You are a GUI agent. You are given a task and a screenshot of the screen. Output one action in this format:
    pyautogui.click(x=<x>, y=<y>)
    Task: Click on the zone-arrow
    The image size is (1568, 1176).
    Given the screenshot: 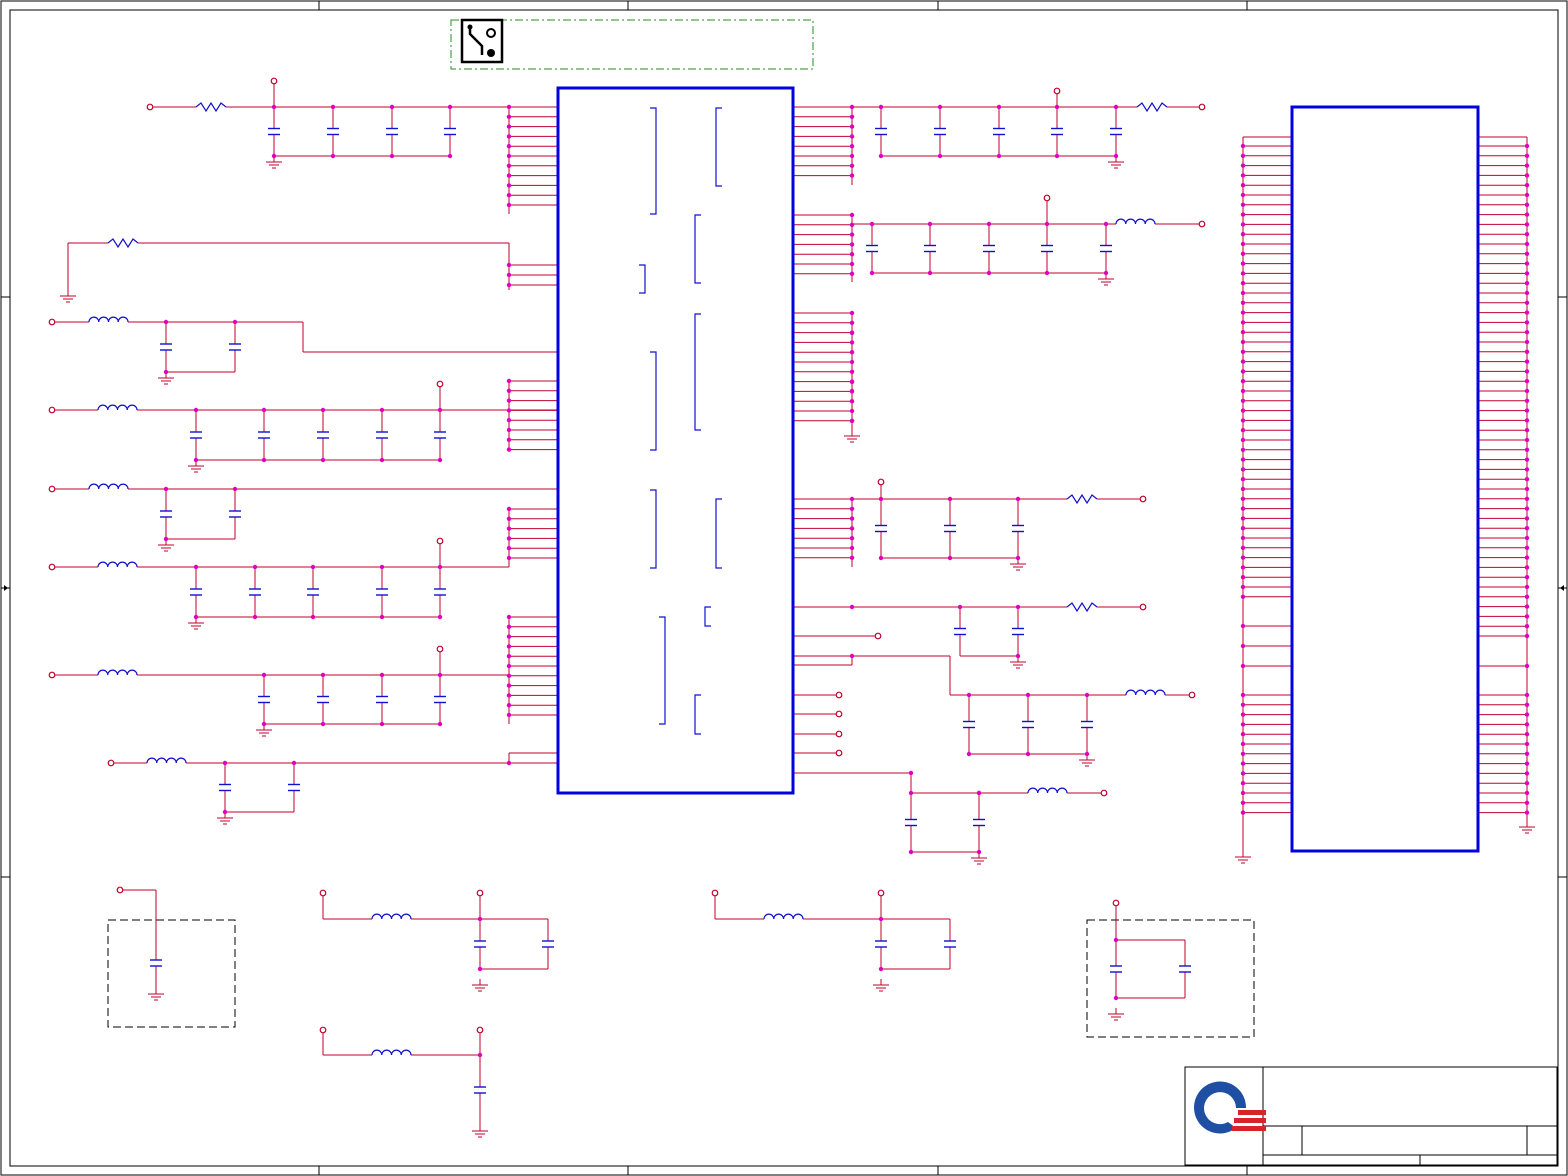 What is the action you would take?
    pyautogui.click(x=1562, y=588)
    